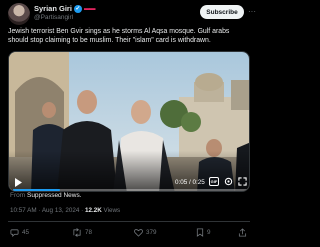 The width and height of the screenshot is (320, 247). Describe the element at coordinates (138, 233) in the screenshot. I see `heart-icon` at that location.